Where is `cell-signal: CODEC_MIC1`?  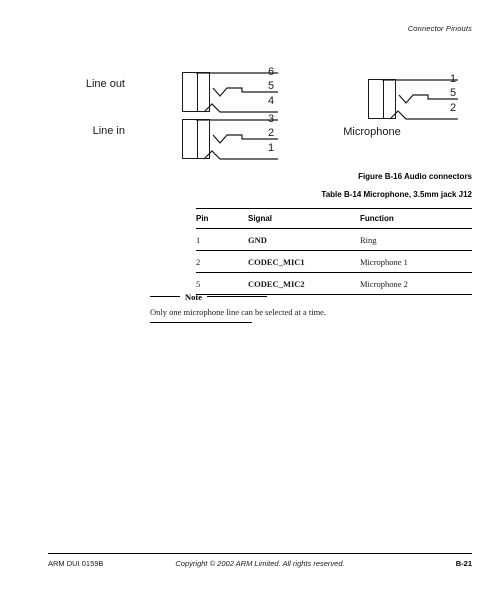
cell-signal: CODEC_MIC1 is located at coordinates (304, 261).